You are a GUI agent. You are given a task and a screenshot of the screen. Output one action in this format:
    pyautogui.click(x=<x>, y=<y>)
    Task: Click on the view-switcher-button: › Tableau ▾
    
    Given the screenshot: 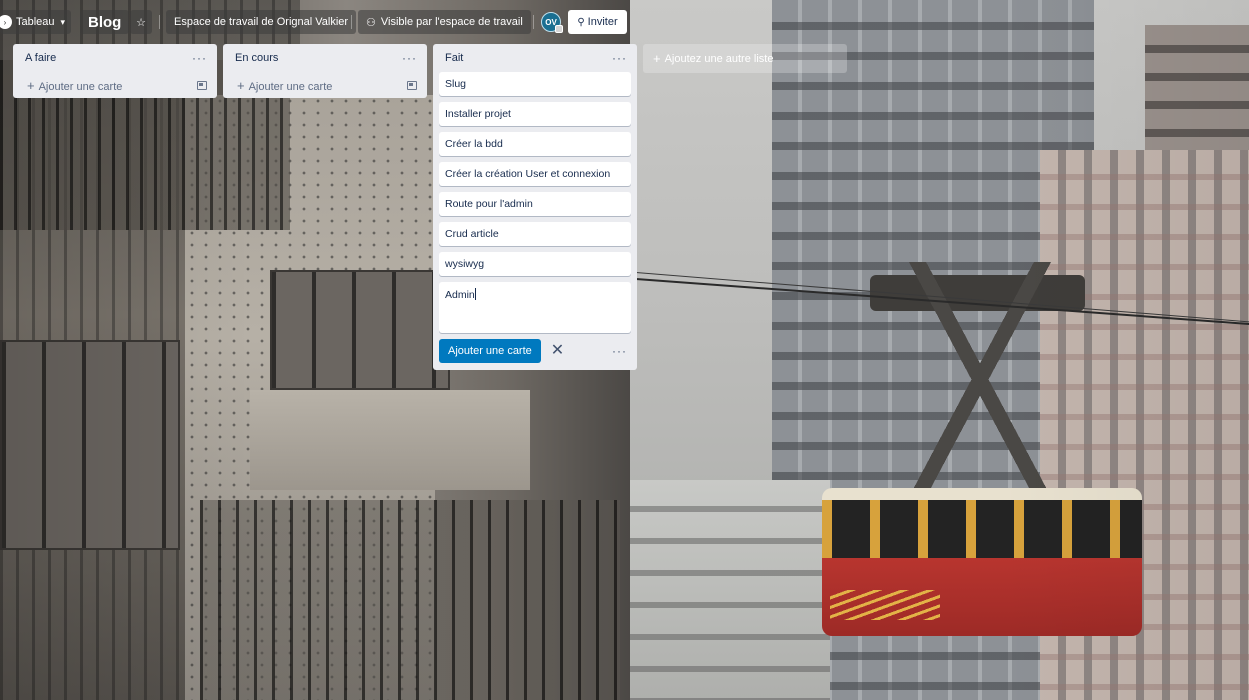 What is the action you would take?
    pyautogui.click(x=36, y=22)
    